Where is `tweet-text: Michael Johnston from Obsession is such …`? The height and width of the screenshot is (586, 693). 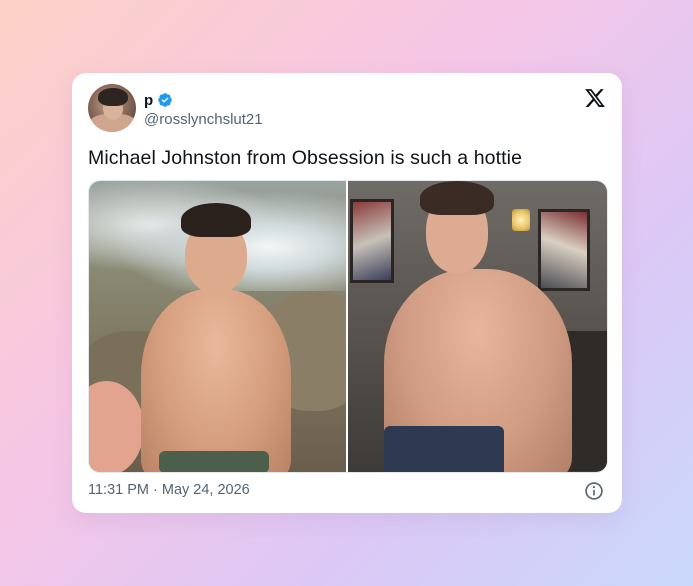
tweet-text: Michael Johnston from Obsession is such … is located at coordinates (305, 158).